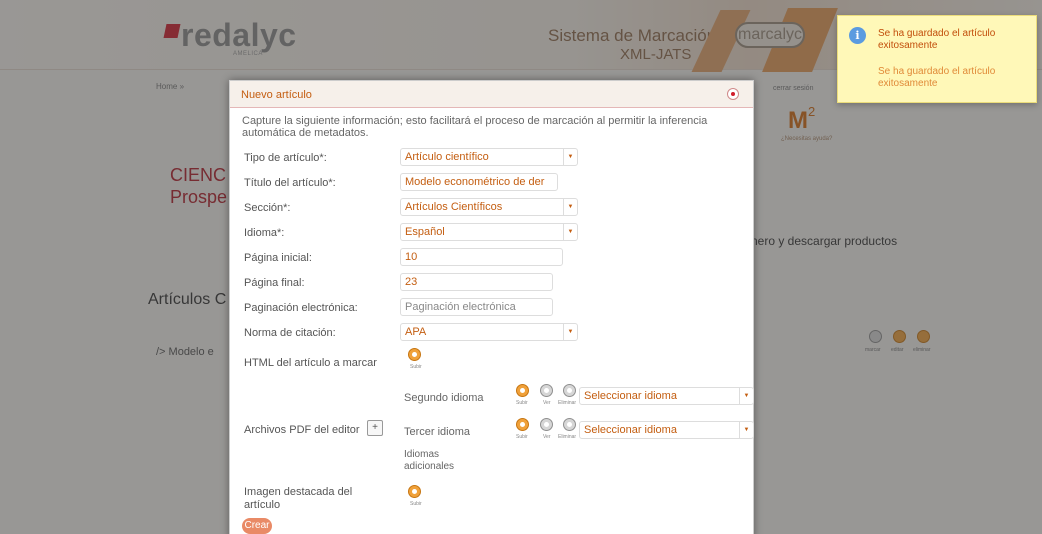  I want to click on upload-second-pdf-icon, so click(522, 390).